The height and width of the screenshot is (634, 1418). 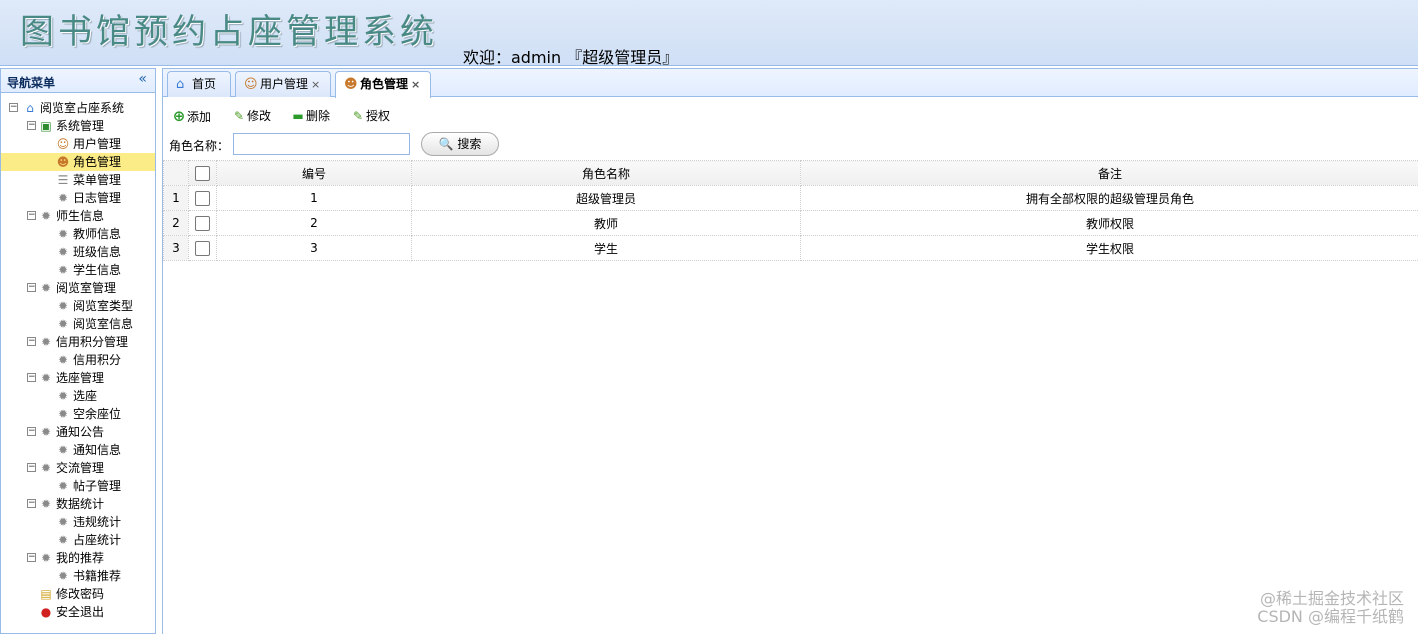 I want to click on sidebar-item: ✹ 教师信息, so click(x=78, y=234).